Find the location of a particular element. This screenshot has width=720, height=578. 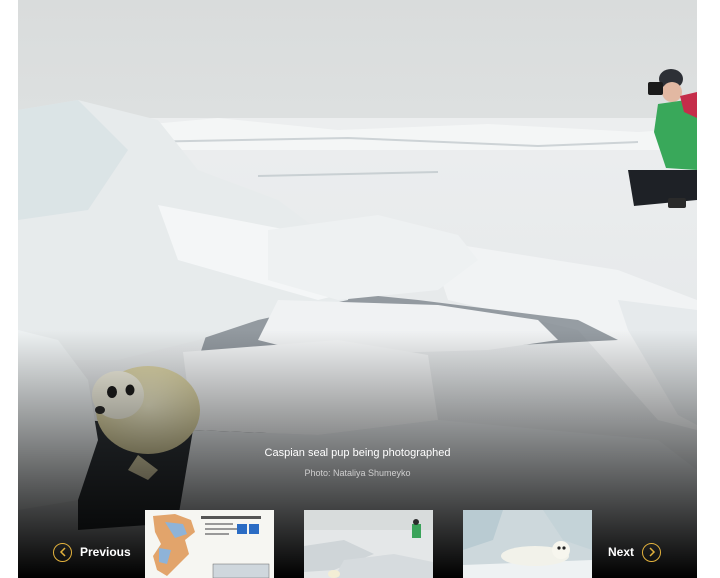

thumbnail-map is located at coordinates (209, 544).